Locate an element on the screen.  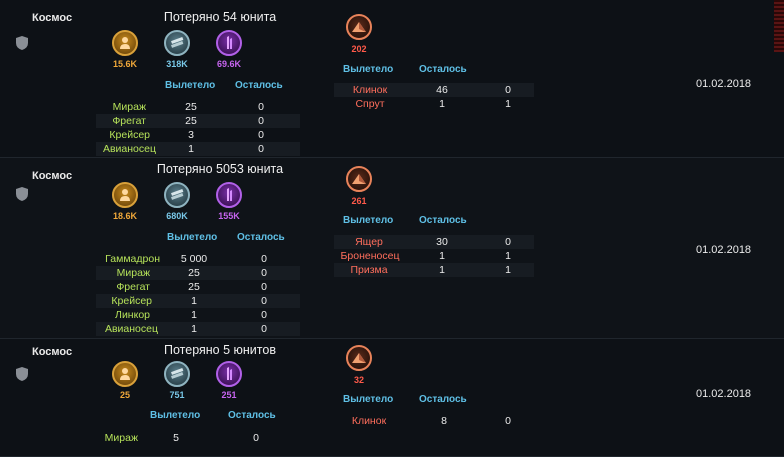
resource-value: 18.6K is located at coordinates (125, 216).